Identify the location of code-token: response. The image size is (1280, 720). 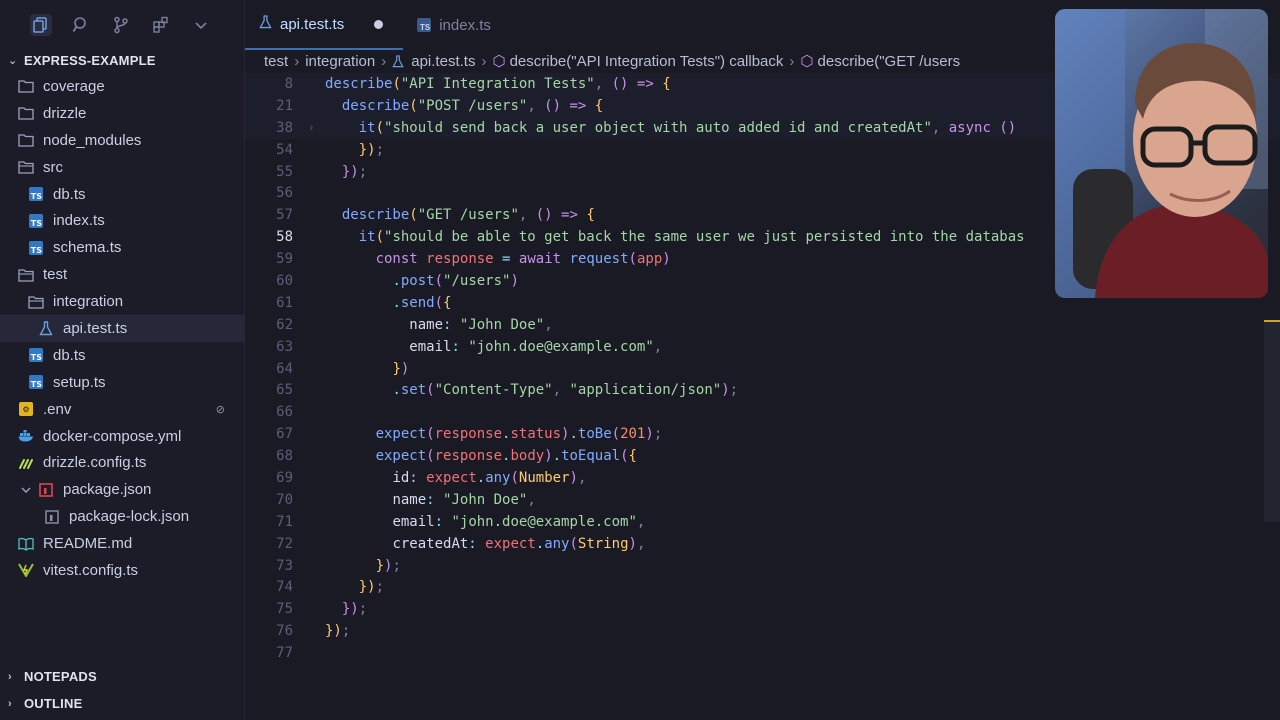
(460, 259).